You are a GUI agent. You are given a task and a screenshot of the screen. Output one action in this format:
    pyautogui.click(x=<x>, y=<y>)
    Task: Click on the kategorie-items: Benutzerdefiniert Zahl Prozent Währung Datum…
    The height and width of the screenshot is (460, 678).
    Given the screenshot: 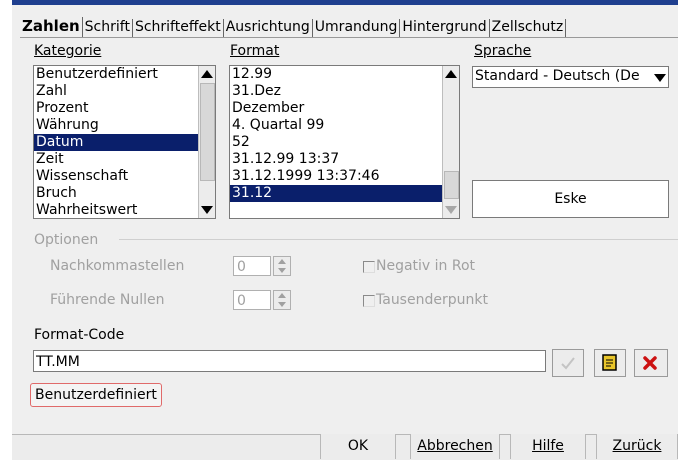 What is the action you would take?
    pyautogui.click(x=124, y=142)
    